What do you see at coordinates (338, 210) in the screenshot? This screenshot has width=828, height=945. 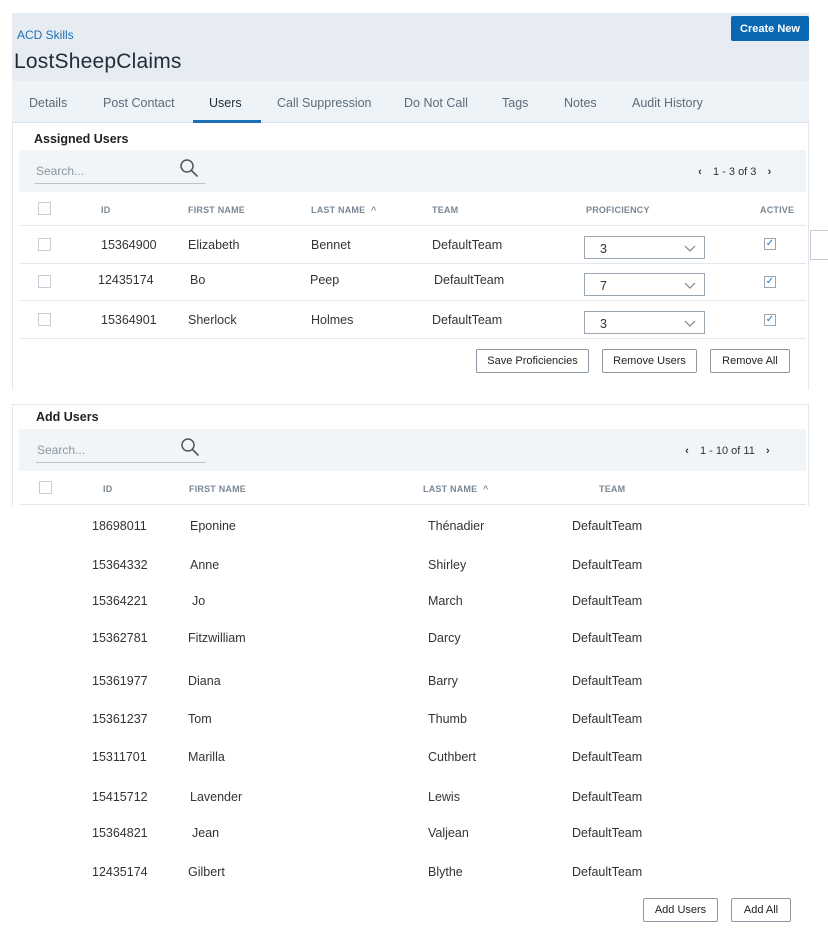 I see `column-header-label: LAST NAME` at bounding box center [338, 210].